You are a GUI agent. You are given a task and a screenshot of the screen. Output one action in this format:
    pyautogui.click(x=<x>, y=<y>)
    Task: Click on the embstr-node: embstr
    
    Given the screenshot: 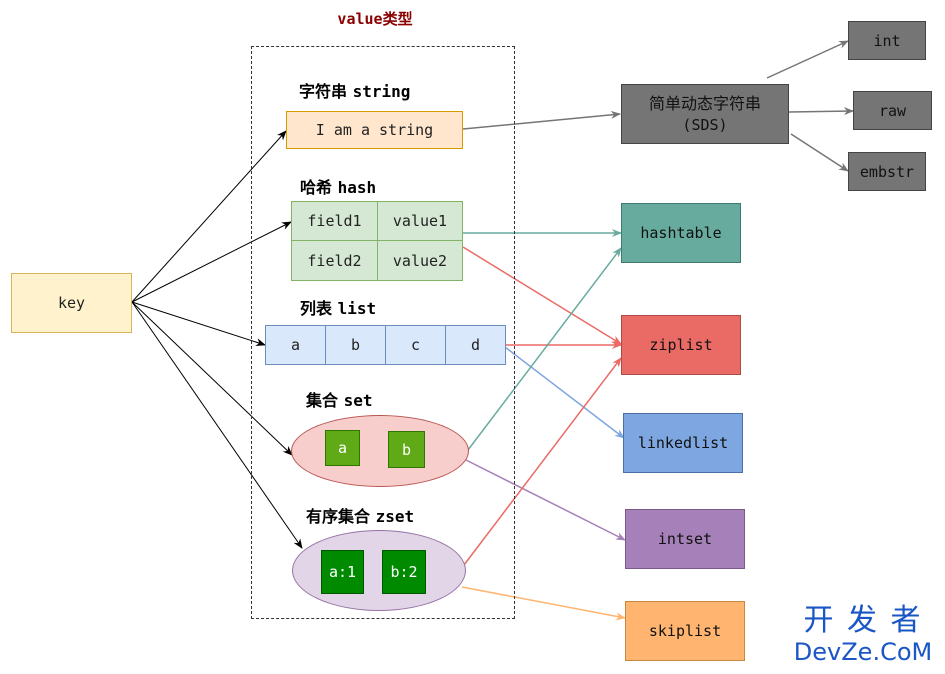 What is the action you would take?
    pyautogui.click(x=887, y=171)
    